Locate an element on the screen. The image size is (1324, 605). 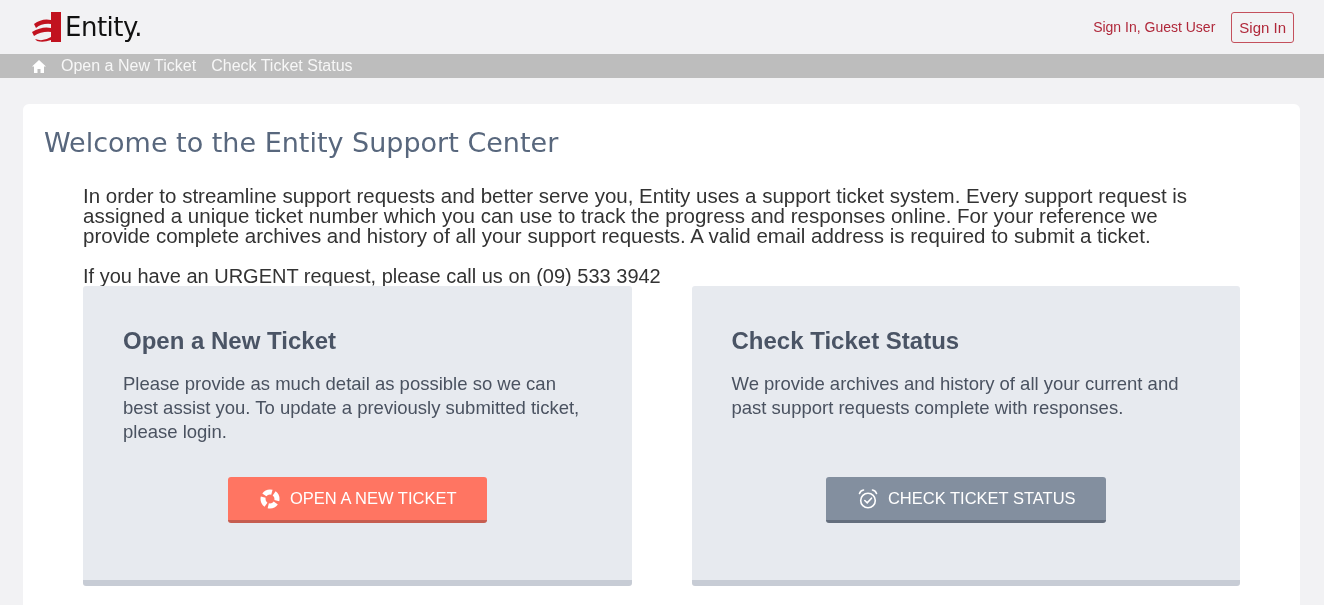
card-description: We provide archives and history of all your current and past support requests complete with responses. is located at coordinates (955, 396).